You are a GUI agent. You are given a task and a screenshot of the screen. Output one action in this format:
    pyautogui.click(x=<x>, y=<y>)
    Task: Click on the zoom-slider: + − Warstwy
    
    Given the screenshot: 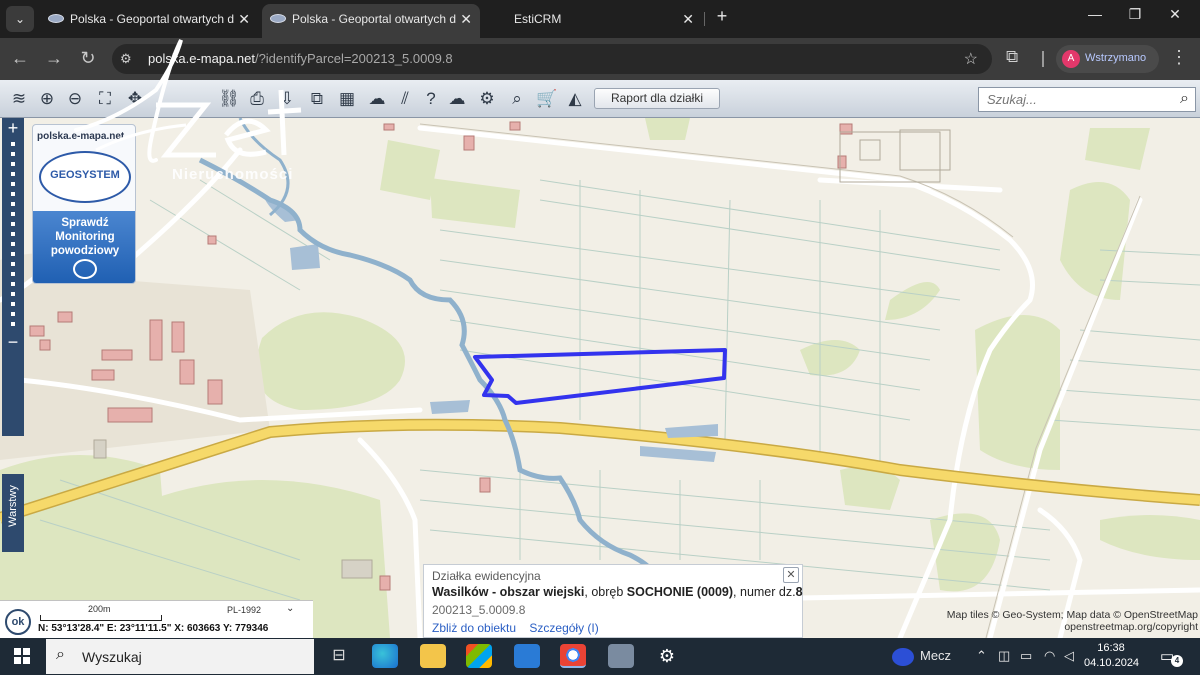 What is the action you would take?
    pyautogui.click(x=13, y=335)
    